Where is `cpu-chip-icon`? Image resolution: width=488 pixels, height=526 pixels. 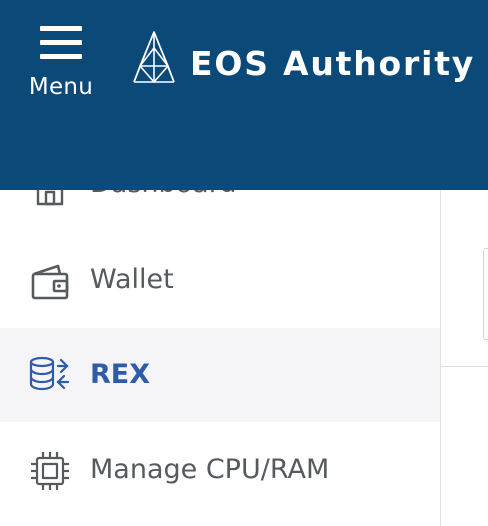
cpu-chip-icon is located at coordinates (50, 471).